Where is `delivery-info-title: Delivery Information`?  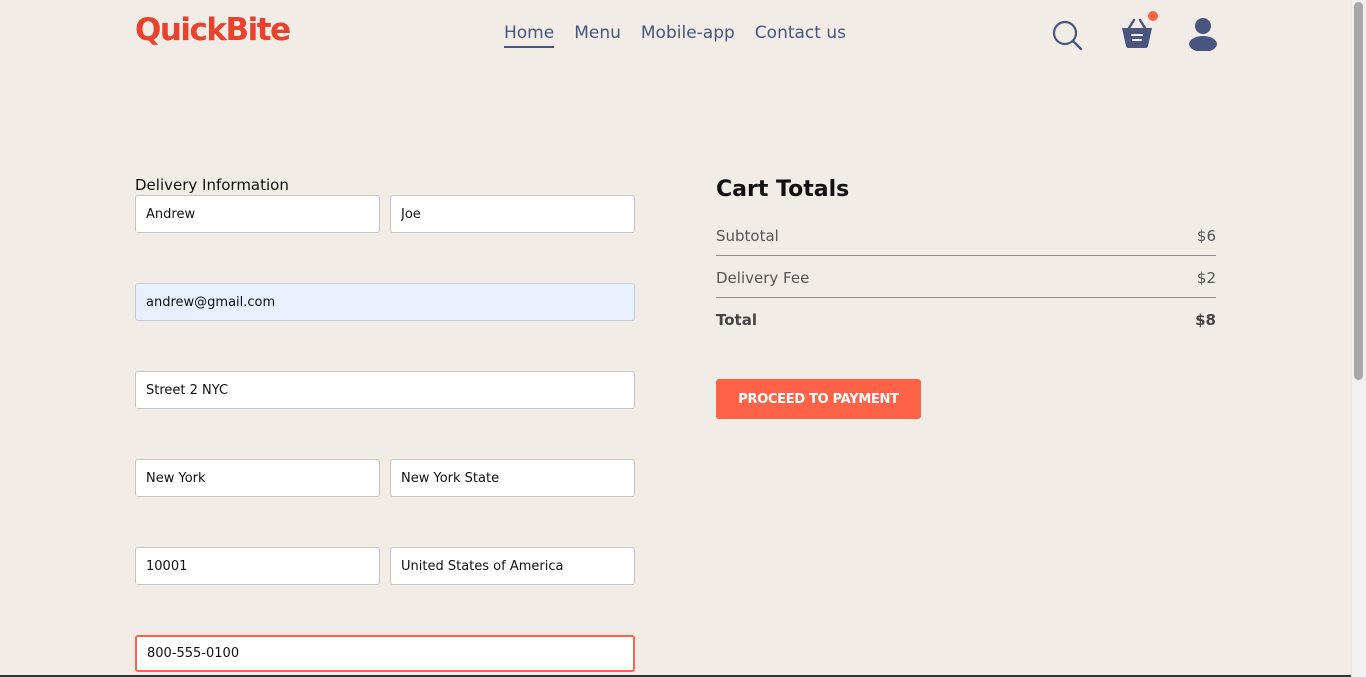 delivery-info-title: Delivery Information is located at coordinates (212, 185).